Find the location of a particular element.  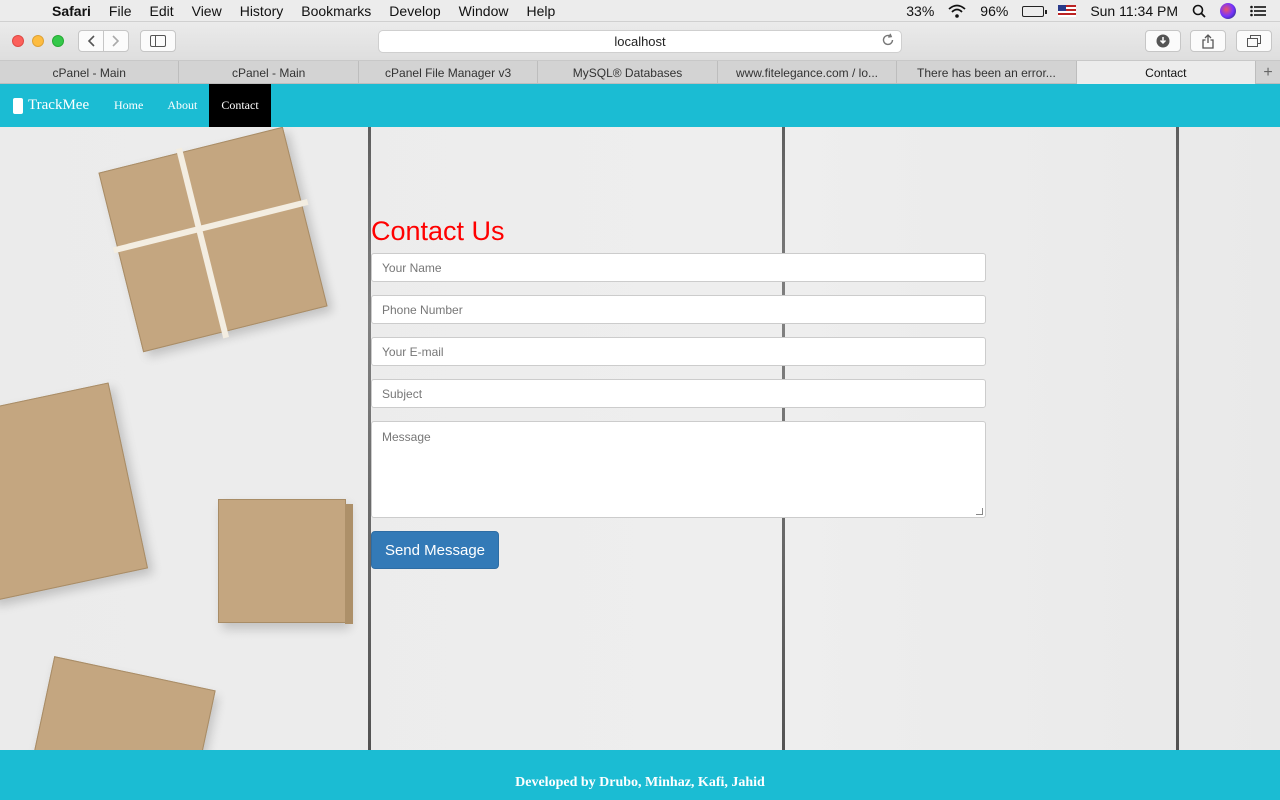

chevron-left-icon is located at coordinates (91, 41).